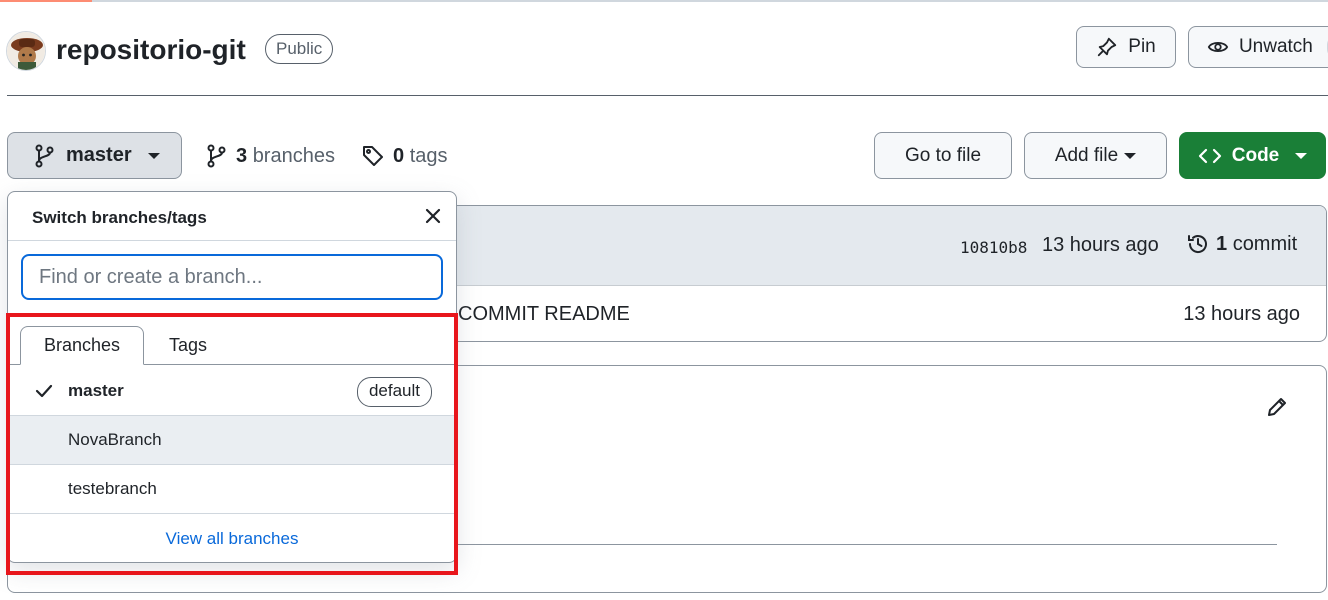 Image resolution: width=1328 pixels, height=600 pixels. What do you see at coordinates (299, 49) in the screenshot?
I see `visibility-badge: Public` at bounding box center [299, 49].